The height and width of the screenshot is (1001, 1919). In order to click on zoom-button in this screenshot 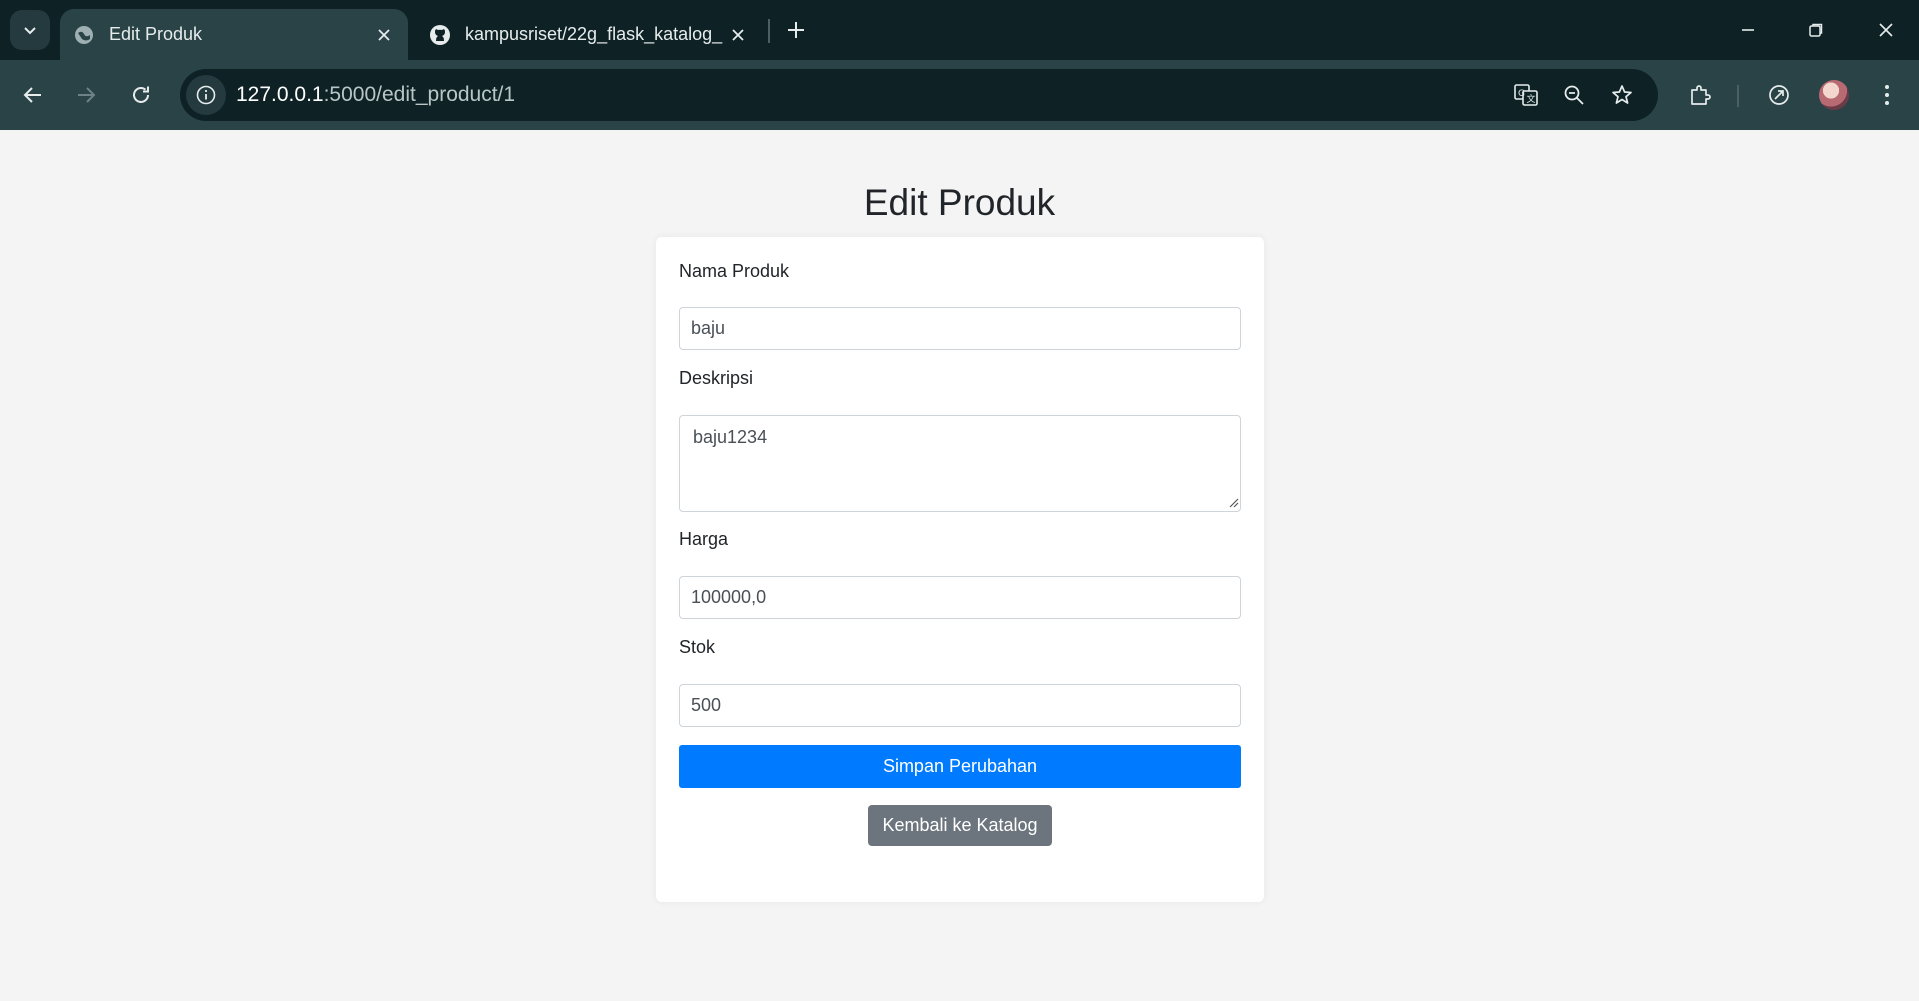, I will do `click(1574, 95)`.